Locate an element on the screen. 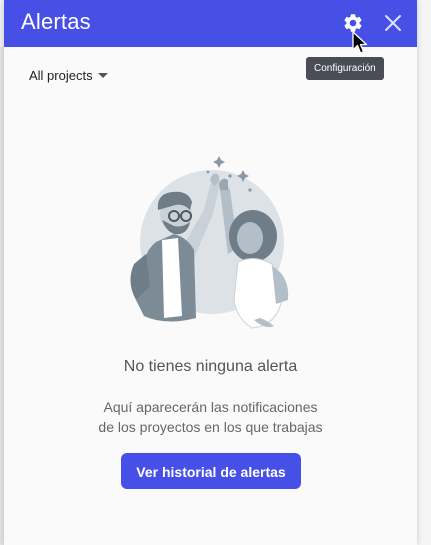  mouse-pointer-icon is located at coordinates (360, 42).